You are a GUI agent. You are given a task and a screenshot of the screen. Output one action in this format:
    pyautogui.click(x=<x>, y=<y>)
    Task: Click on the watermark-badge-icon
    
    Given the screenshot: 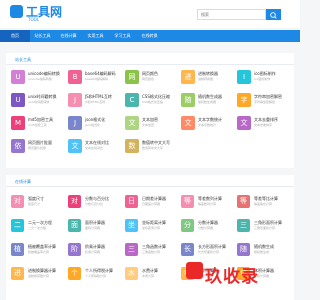 What is the action you would take?
    pyautogui.click(x=194, y=270)
    